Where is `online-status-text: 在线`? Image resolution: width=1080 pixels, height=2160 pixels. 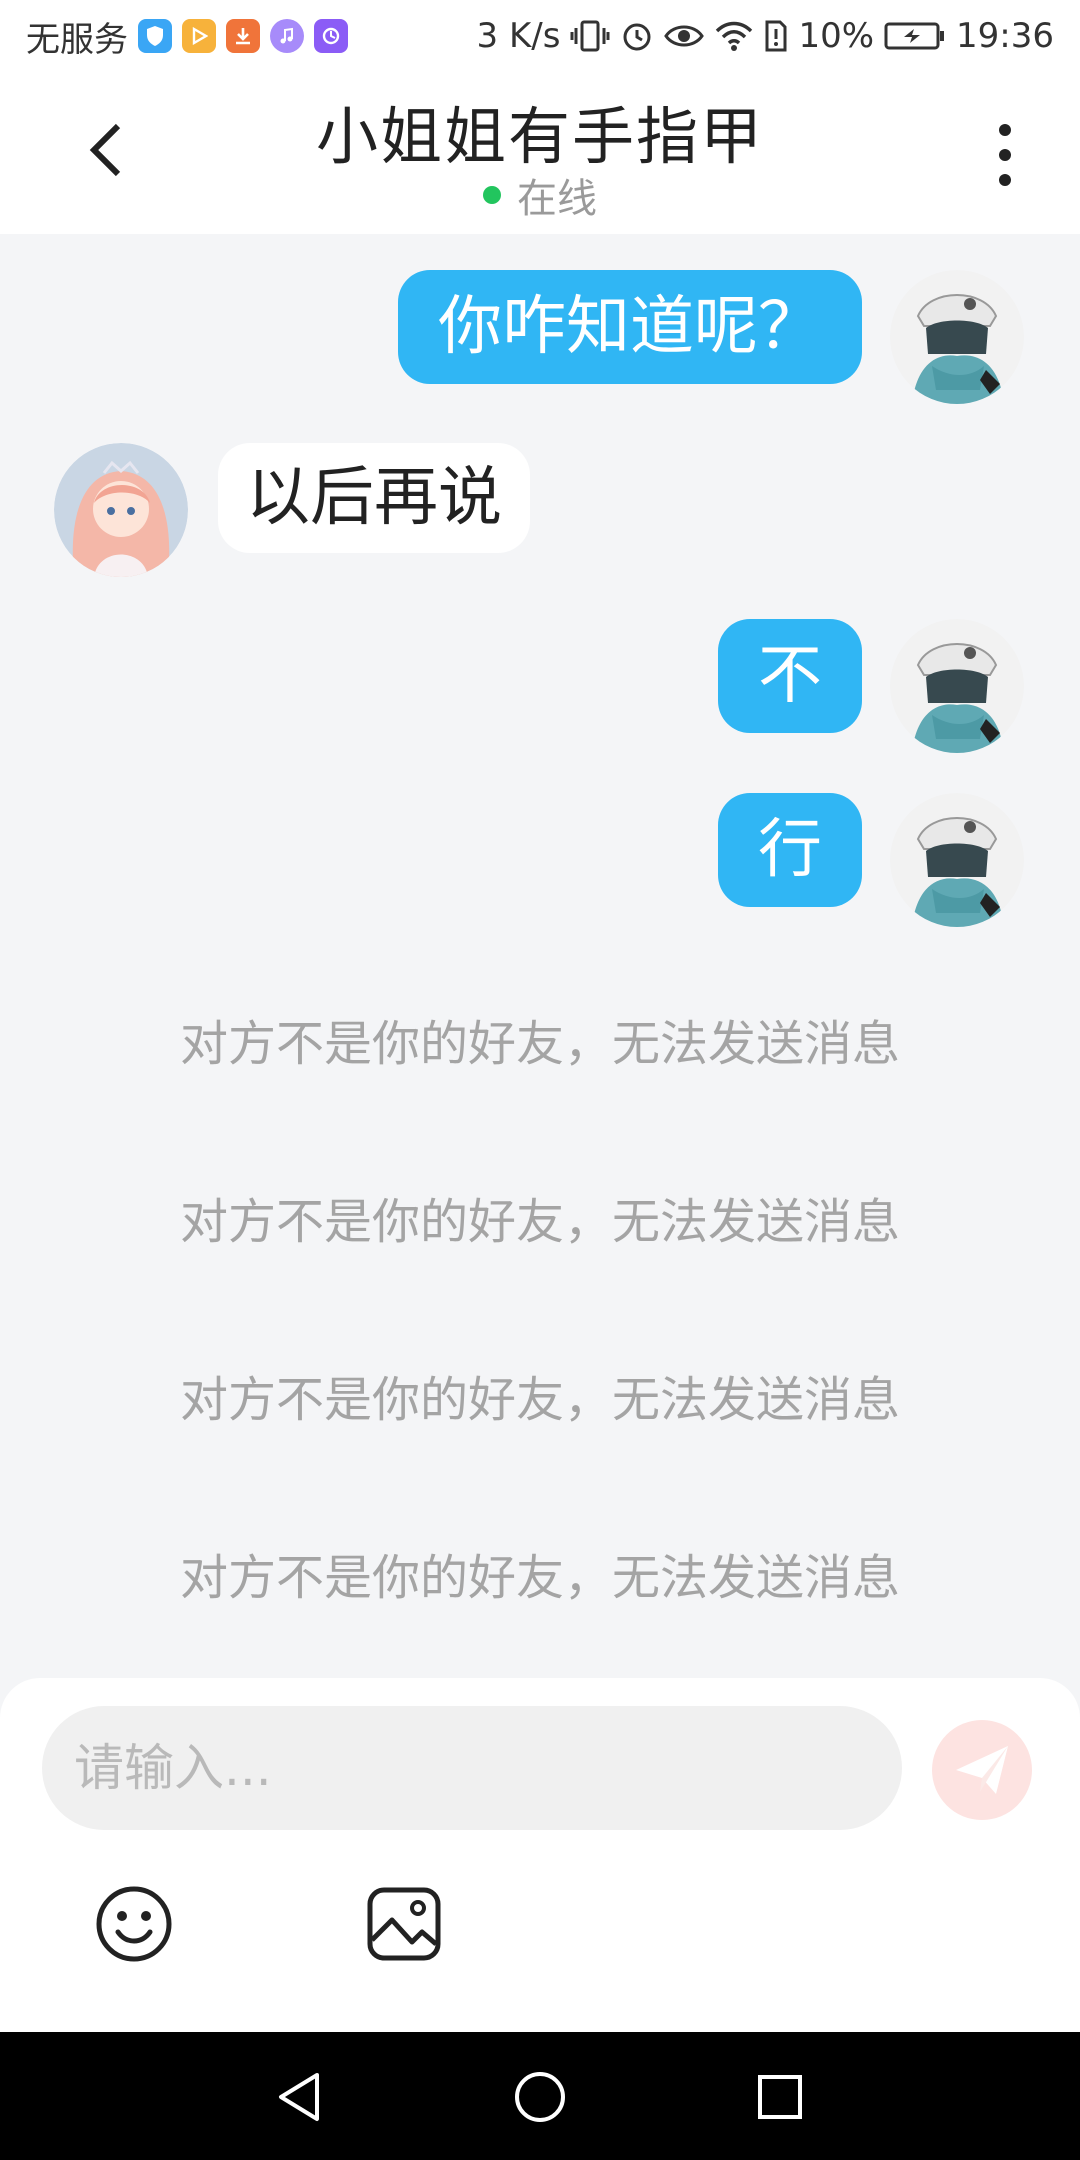 online-status-text: 在线 is located at coordinates (557, 199).